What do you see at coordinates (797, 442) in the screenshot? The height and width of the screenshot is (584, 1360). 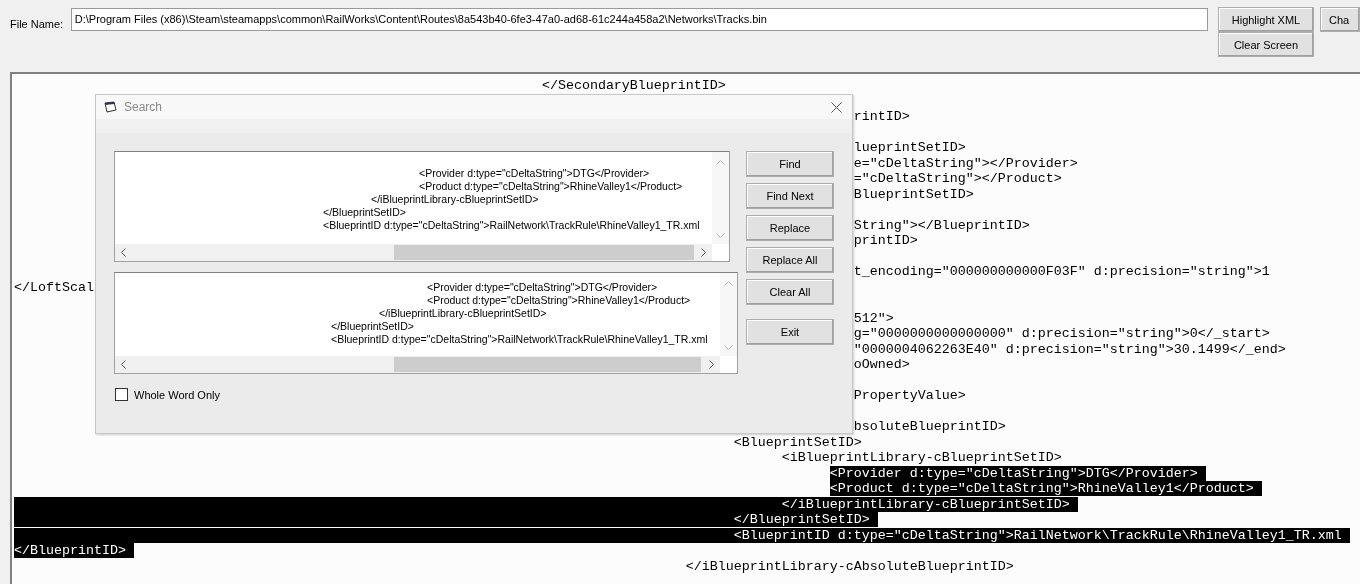 I see `code-line: <BlueprintSetID>` at bounding box center [797, 442].